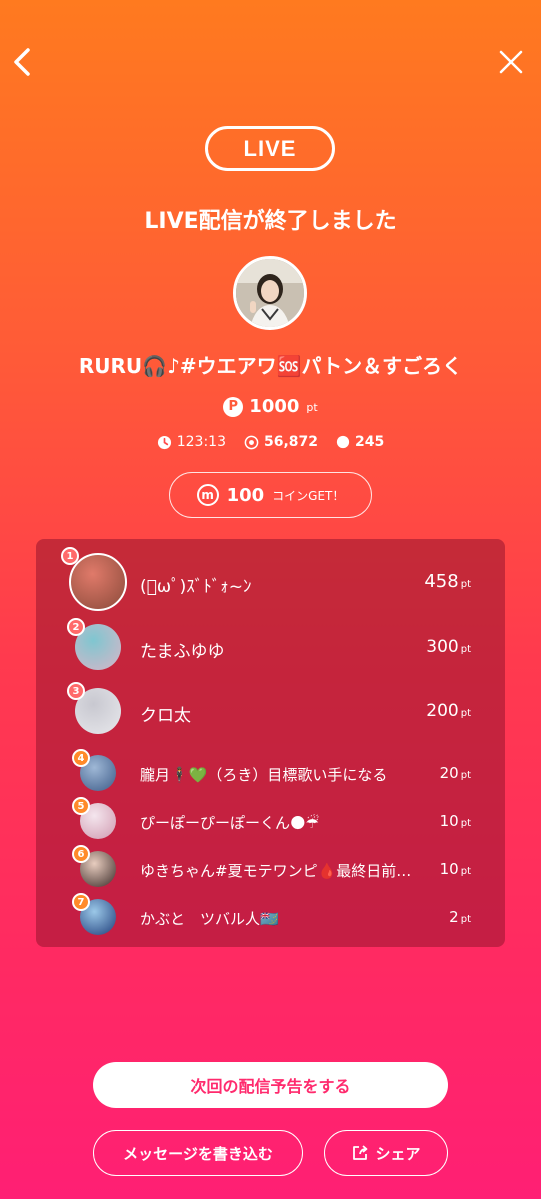 The width and height of the screenshot is (541, 1199). What do you see at coordinates (209, 919) in the screenshot?
I see `ranking-user-name: かぶと ツバル人🇹🇻` at bounding box center [209, 919].